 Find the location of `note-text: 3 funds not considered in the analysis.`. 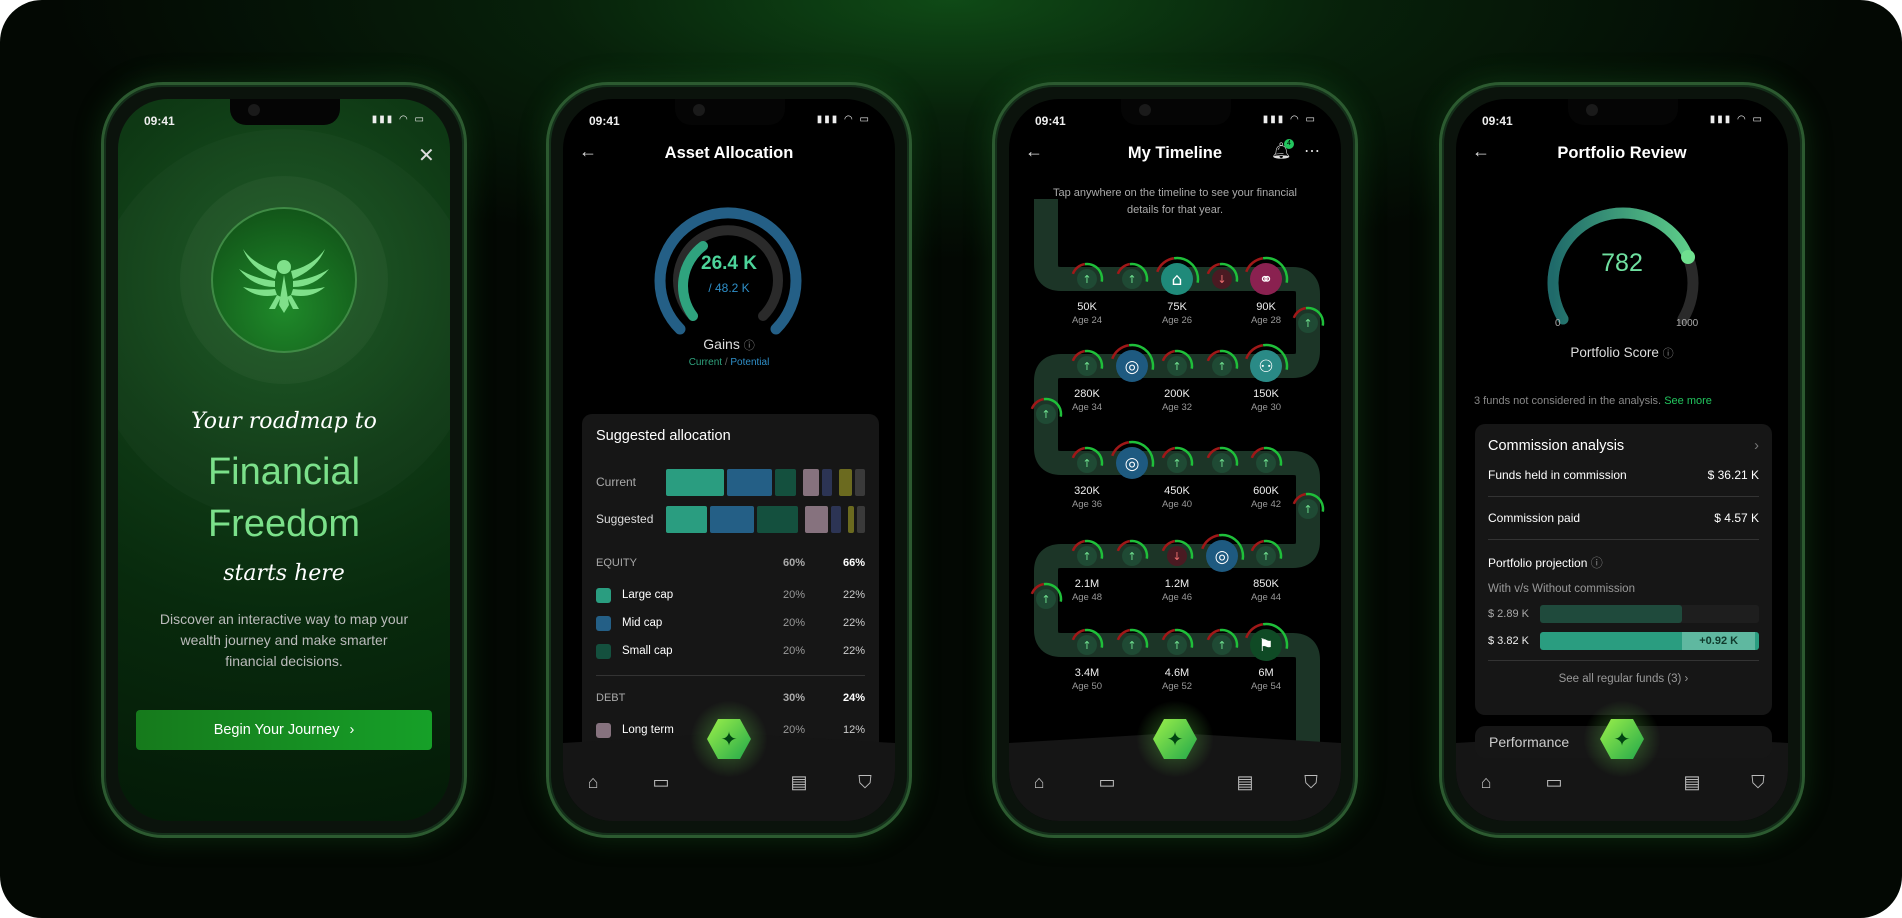

note-text: 3 funds not considered in the analysis. is located at coordinates (1568, 401).